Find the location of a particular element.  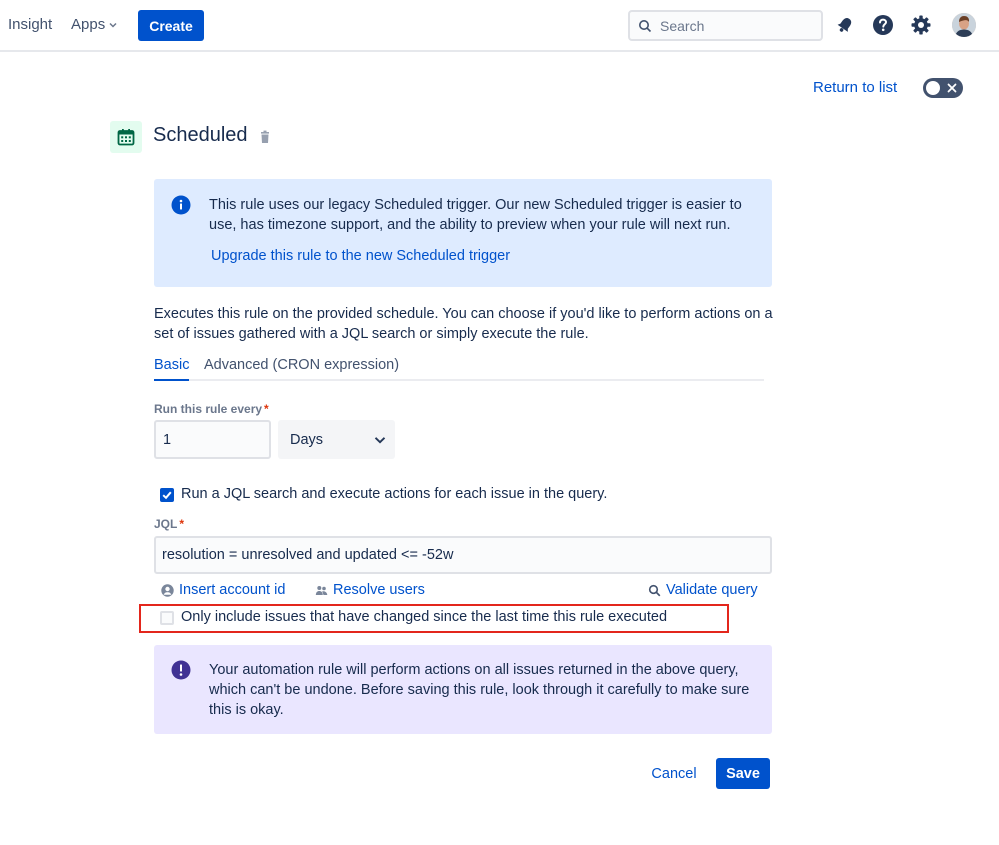

resolve-users-label: Resolve users is located at coordinates (379, 590).